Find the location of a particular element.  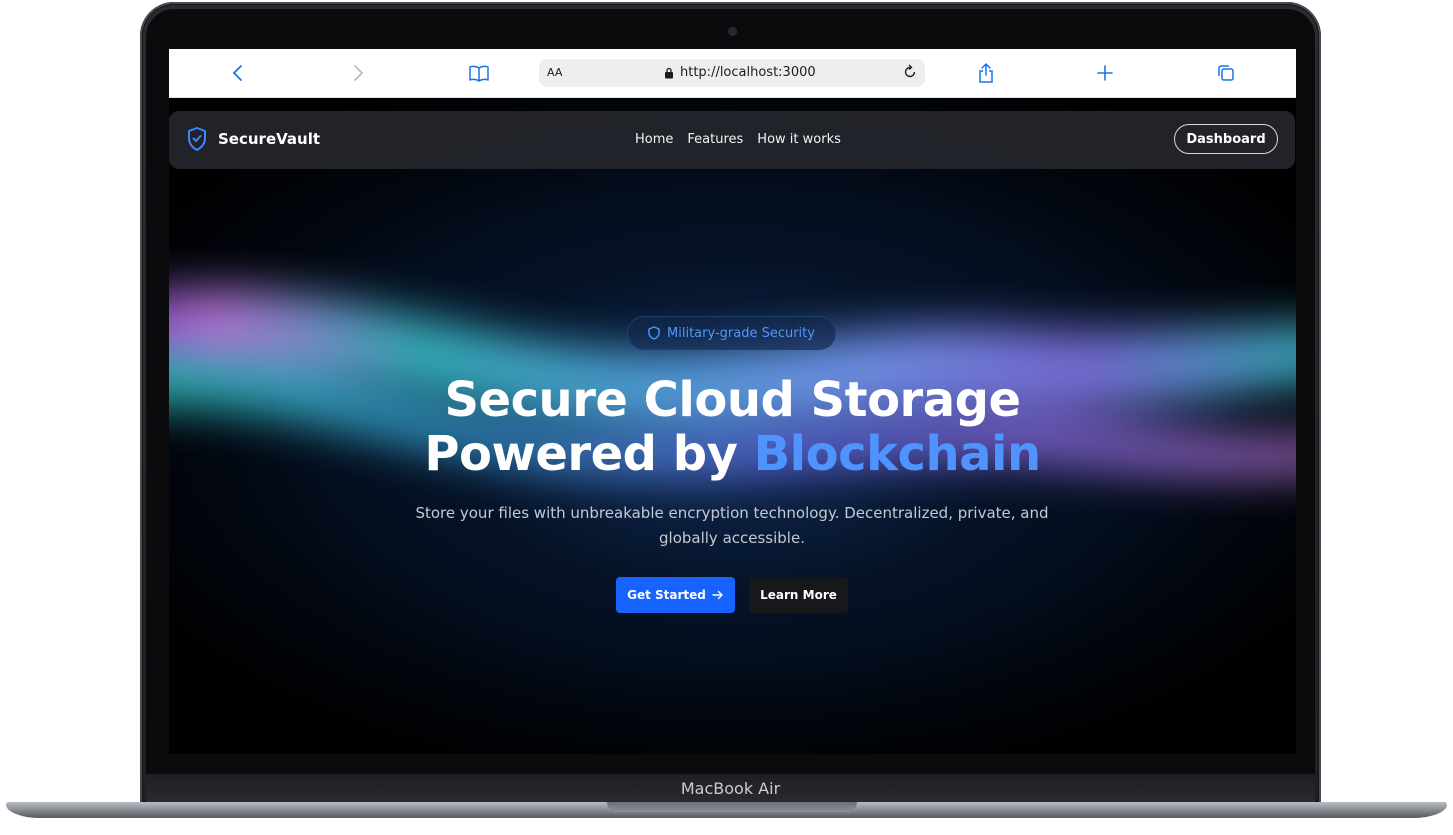

browser-toolbar: AA http://localhost:3000 is located at coordinates (732, 73).